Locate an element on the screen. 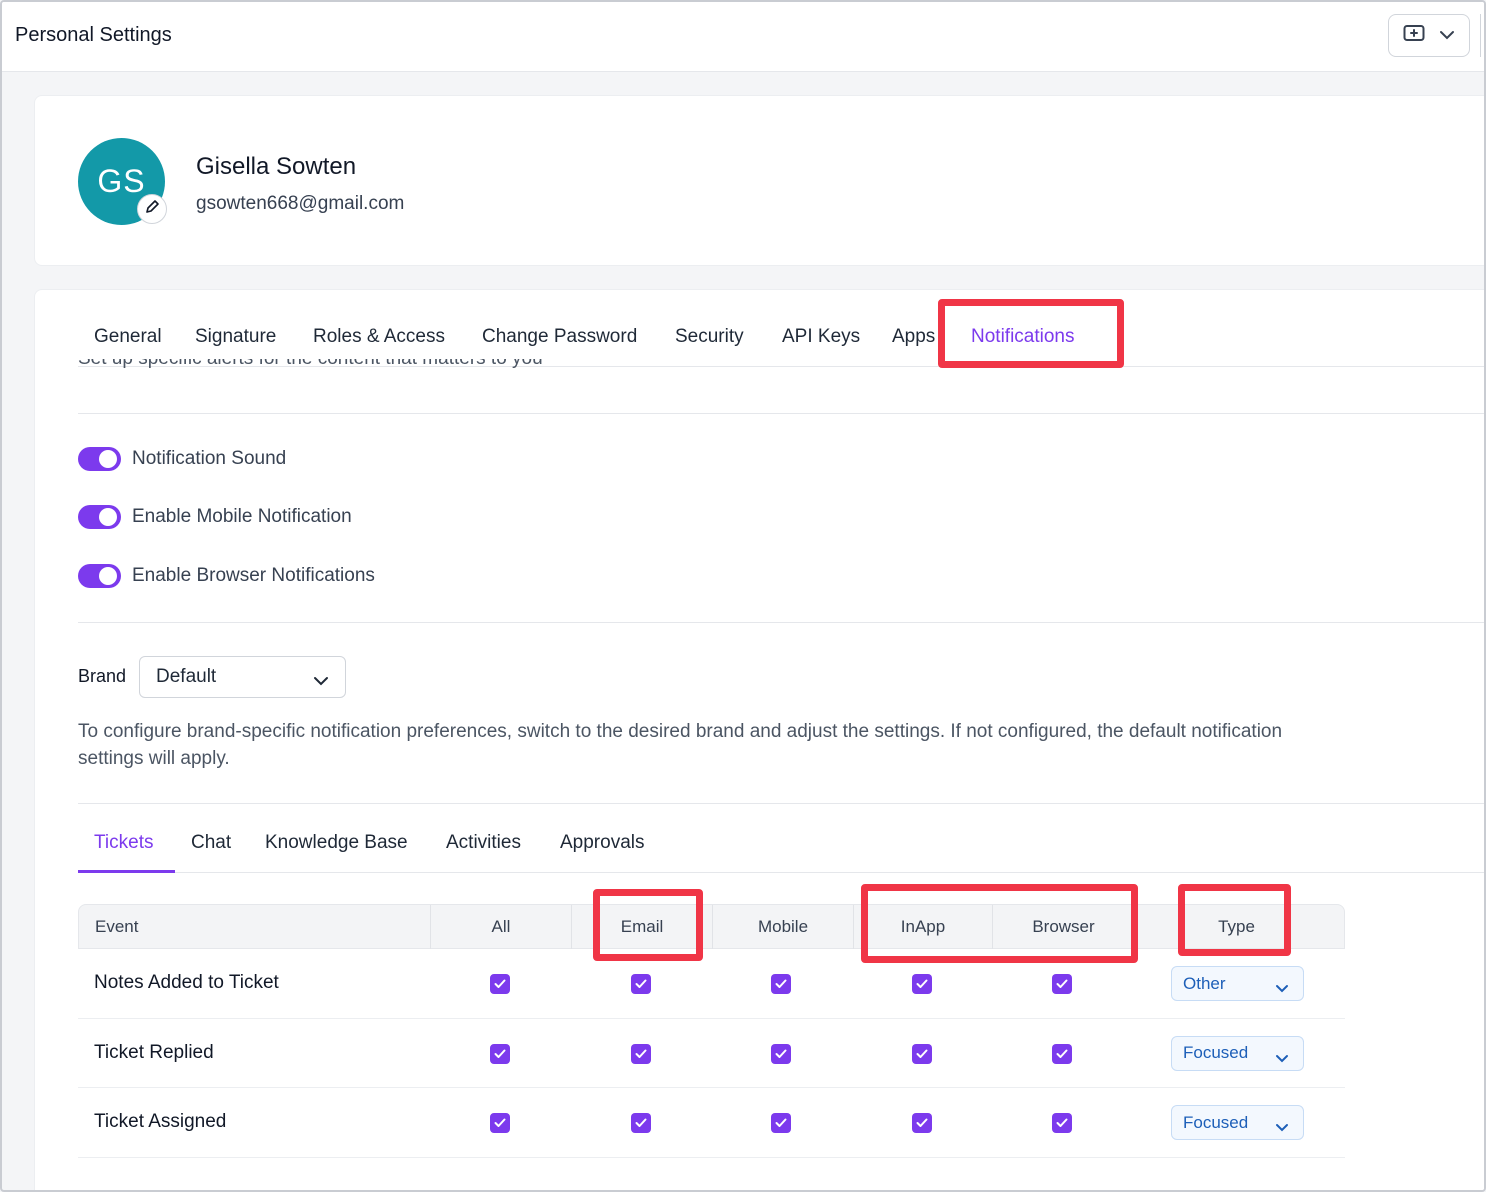 The height and width of the screenshot is (1192, 1486). brand-select: Default is located at coordinates (242, 677).